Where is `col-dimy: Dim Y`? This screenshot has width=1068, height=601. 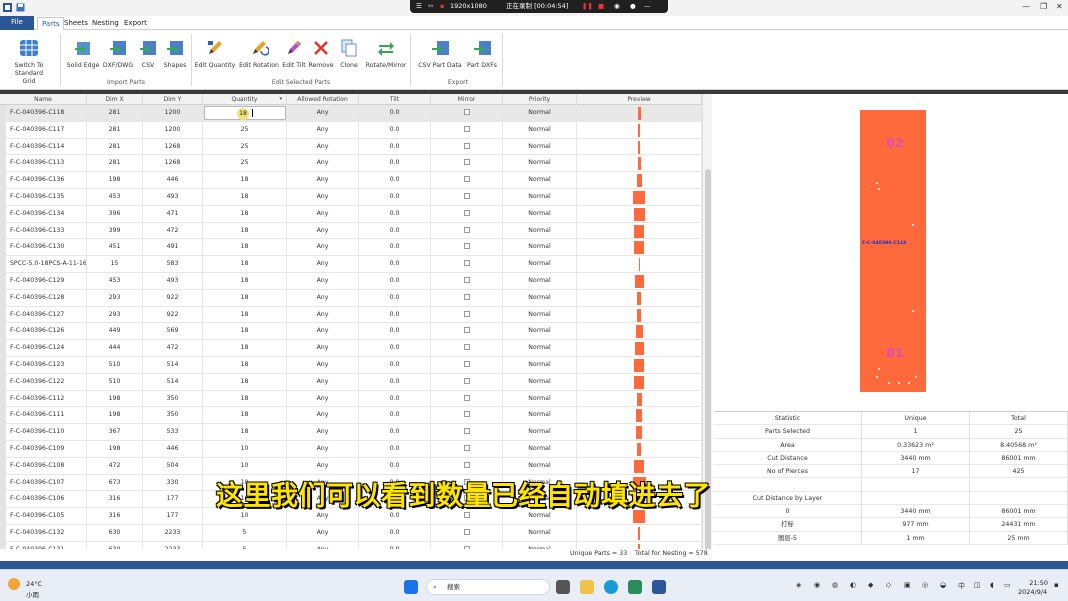 col-dimy: Dim Y is located at coordinates (173, 99).